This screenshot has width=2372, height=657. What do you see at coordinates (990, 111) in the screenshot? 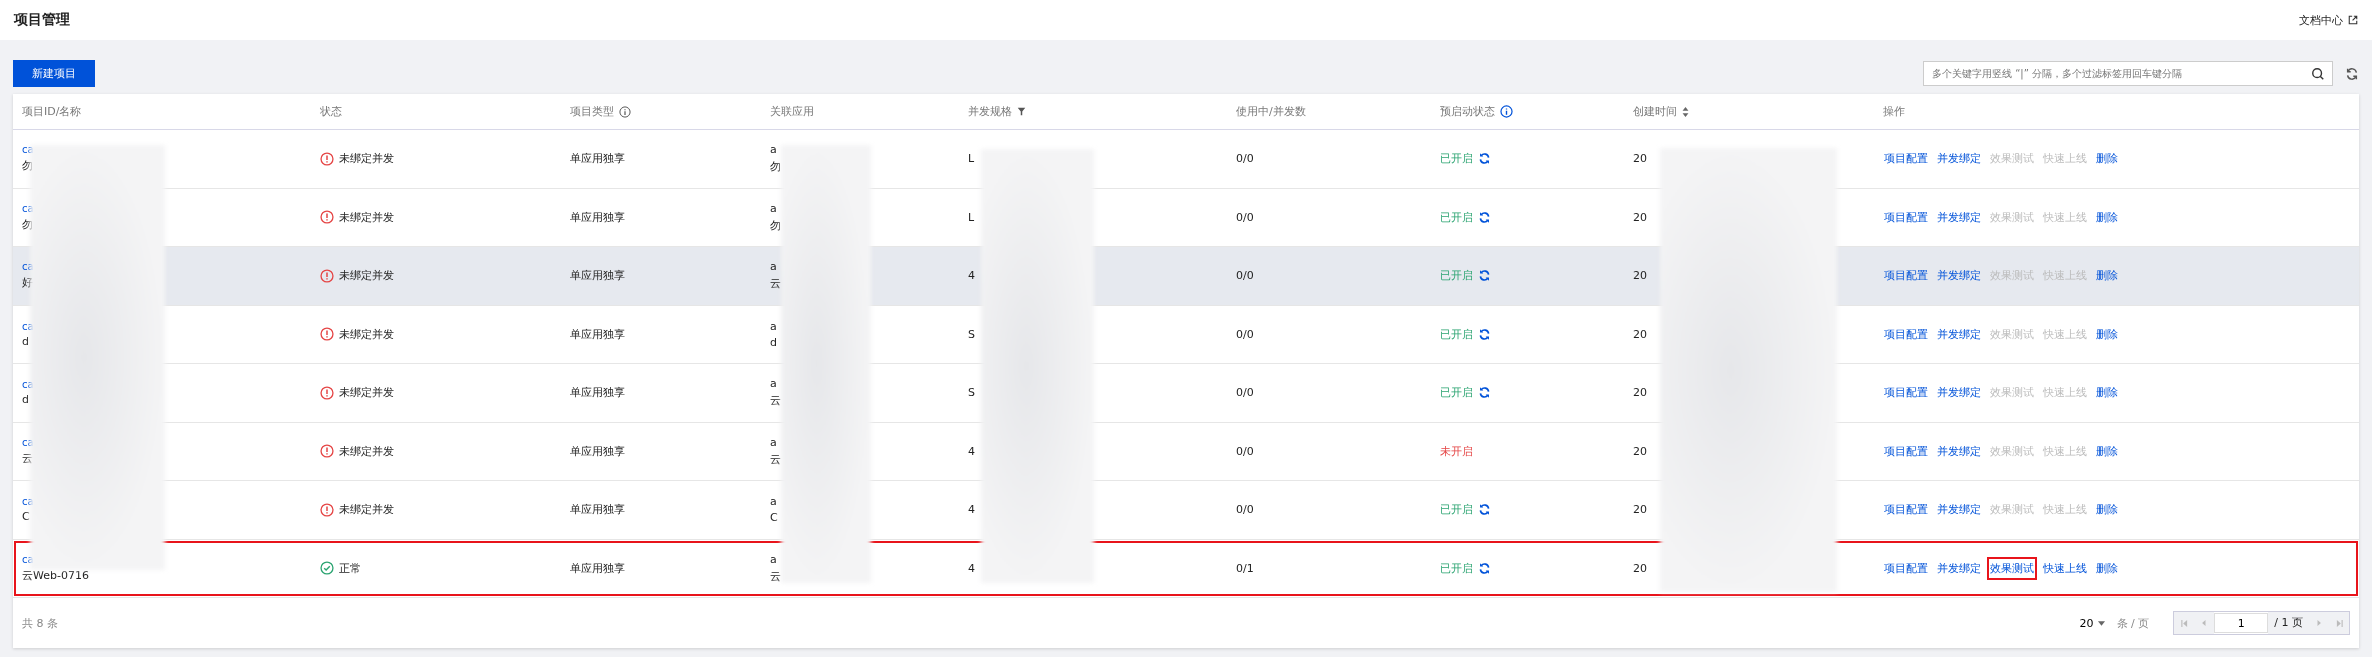
I see `column-header: 并发规格` at bounding box center [990, 111].